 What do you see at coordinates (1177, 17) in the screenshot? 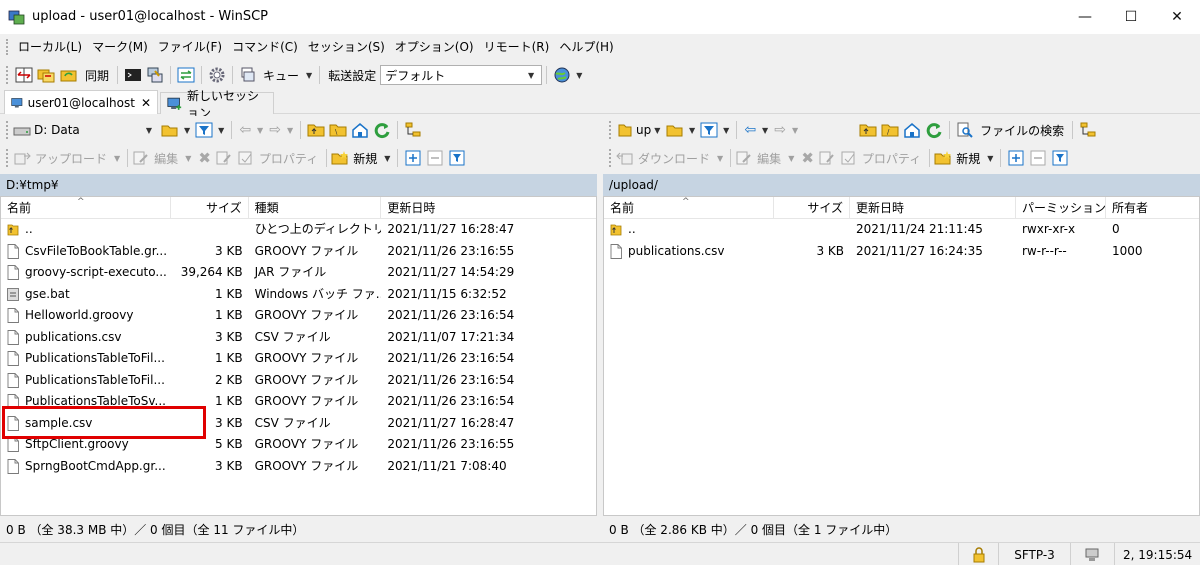
I see `close-button: ✕` at bounding box center [1177, 17].